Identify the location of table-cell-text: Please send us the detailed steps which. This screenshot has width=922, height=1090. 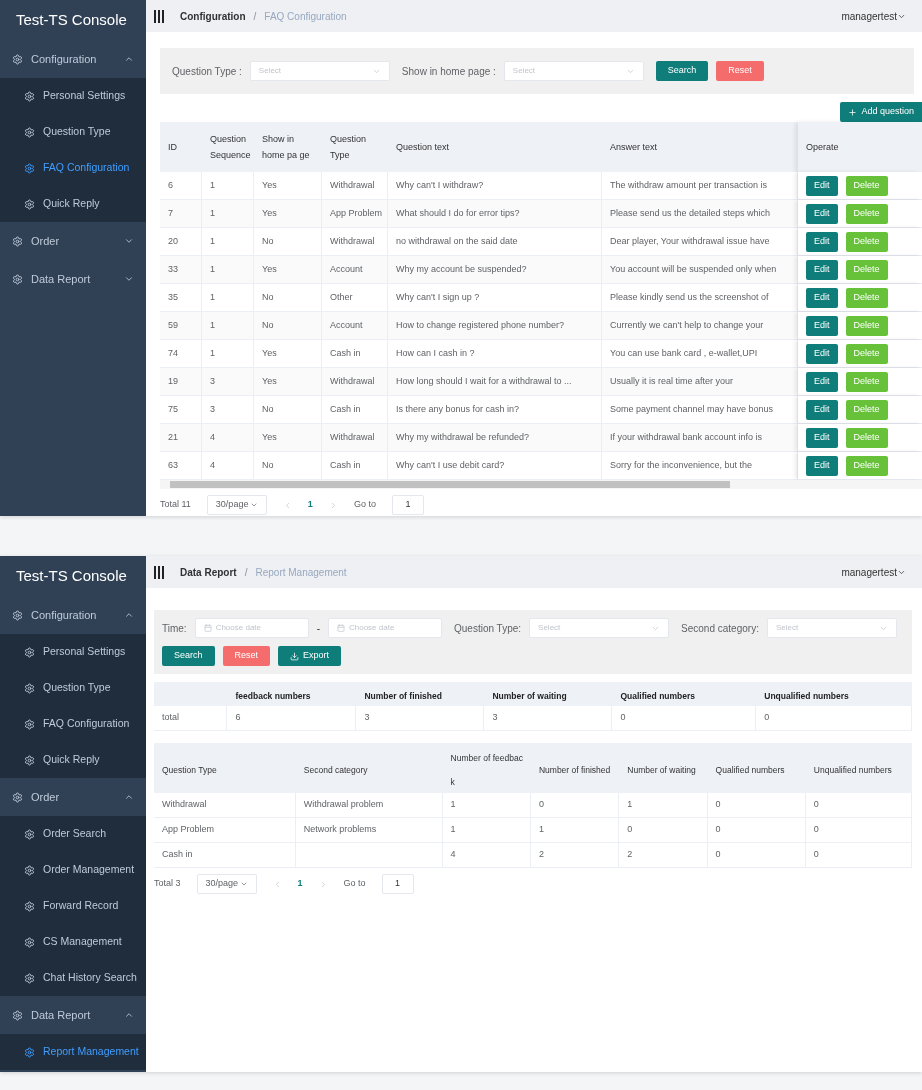
(690, 213).